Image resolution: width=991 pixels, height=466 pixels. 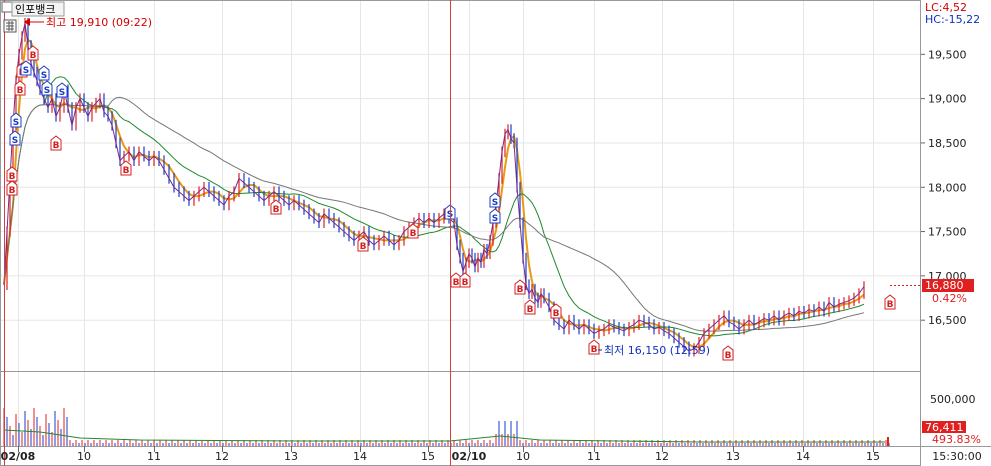 I want to click on y-tick-label: 18,500, so click(x=947, y=143).